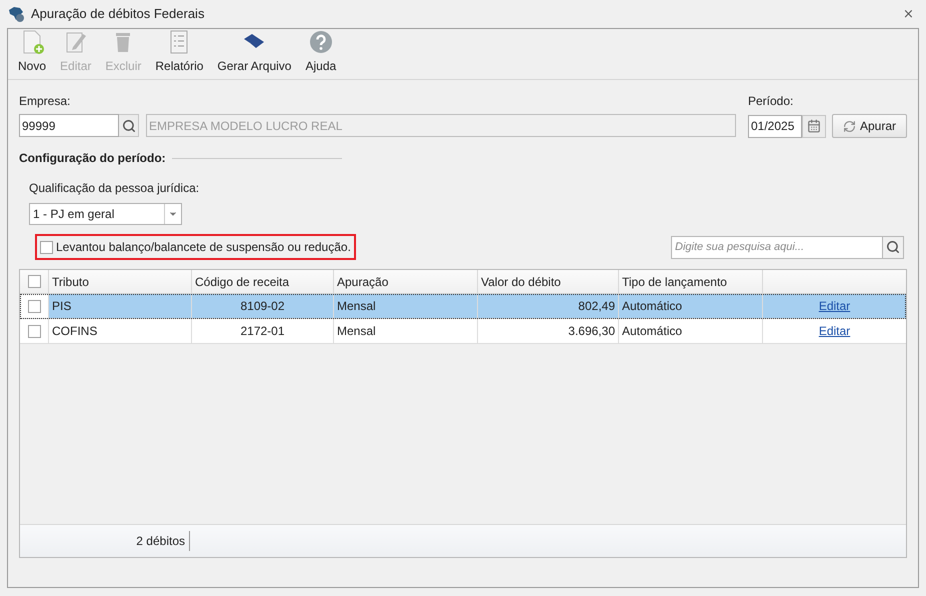  I want to click on table-row: PIS 8109-02 Mensal 802,49 Automático Editar, so click(463, 306).